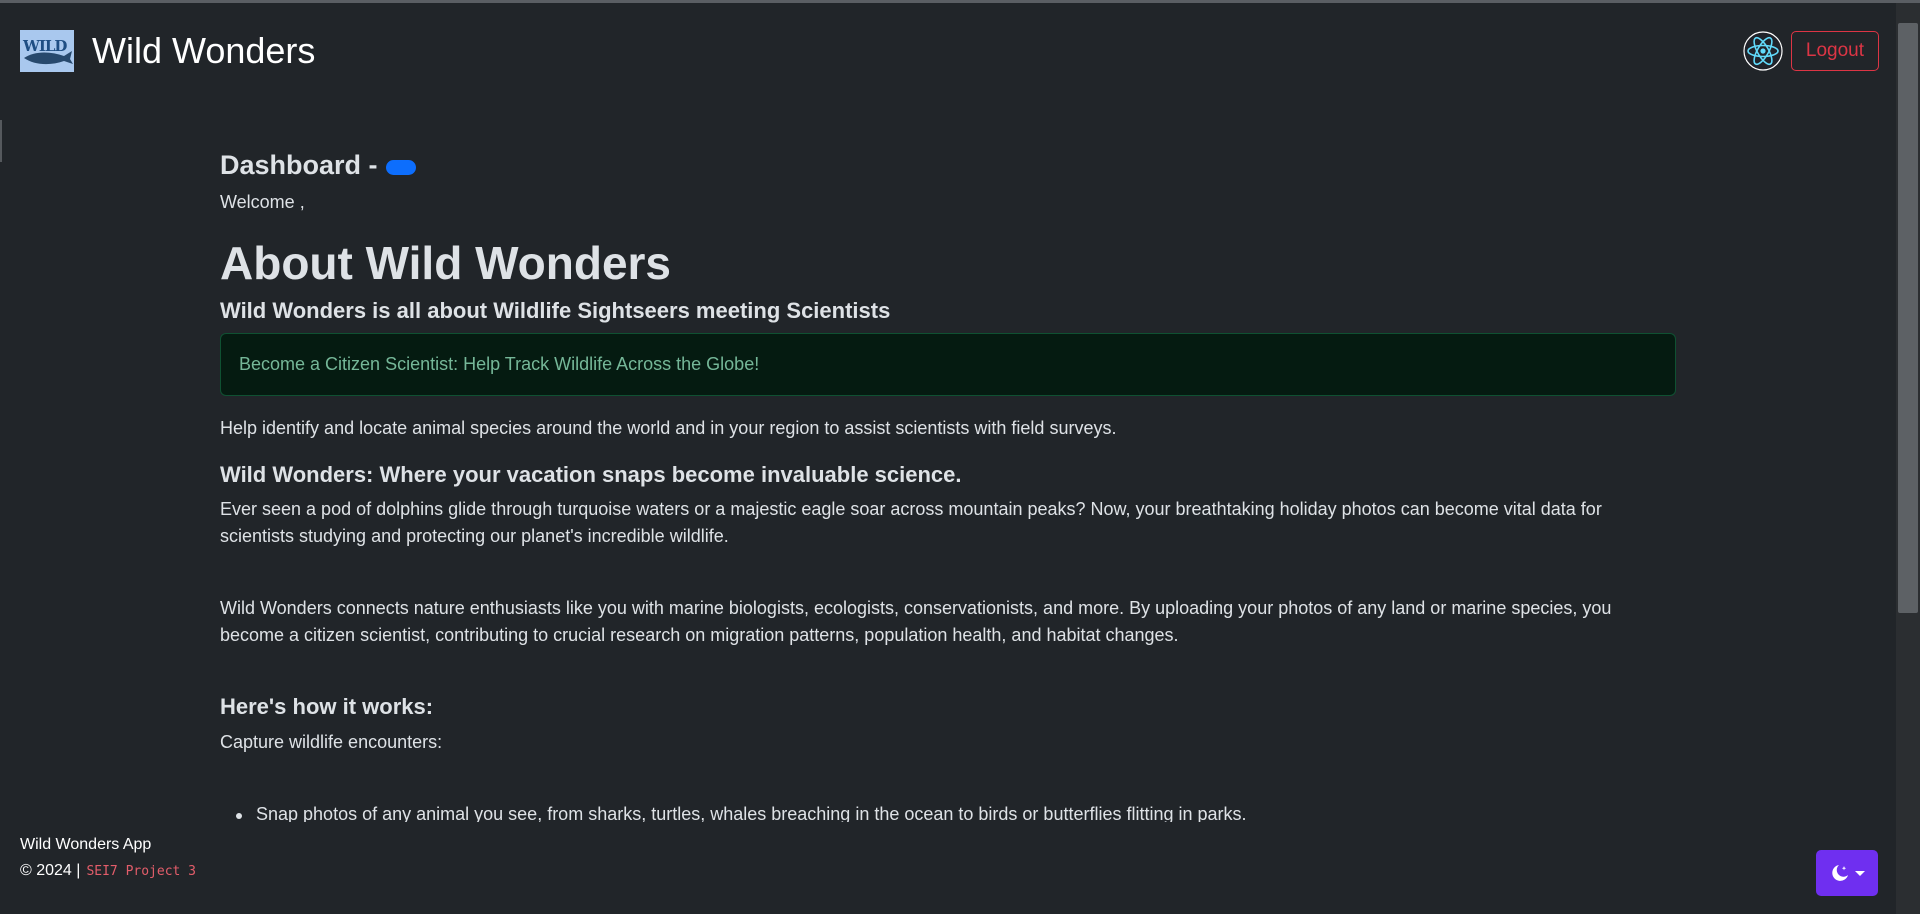 The height and width of the screenshot is (914, 1920). What do you see at coordinates (299, 165) in the screenshot?
I see `dashboard-title: Dashboard -` at bounding box center [299, 165].